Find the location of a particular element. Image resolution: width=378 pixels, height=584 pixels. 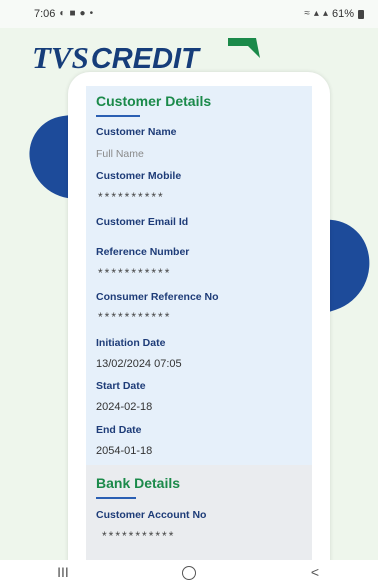

brand-tvs: TVS is located at coordinates (60, 57).